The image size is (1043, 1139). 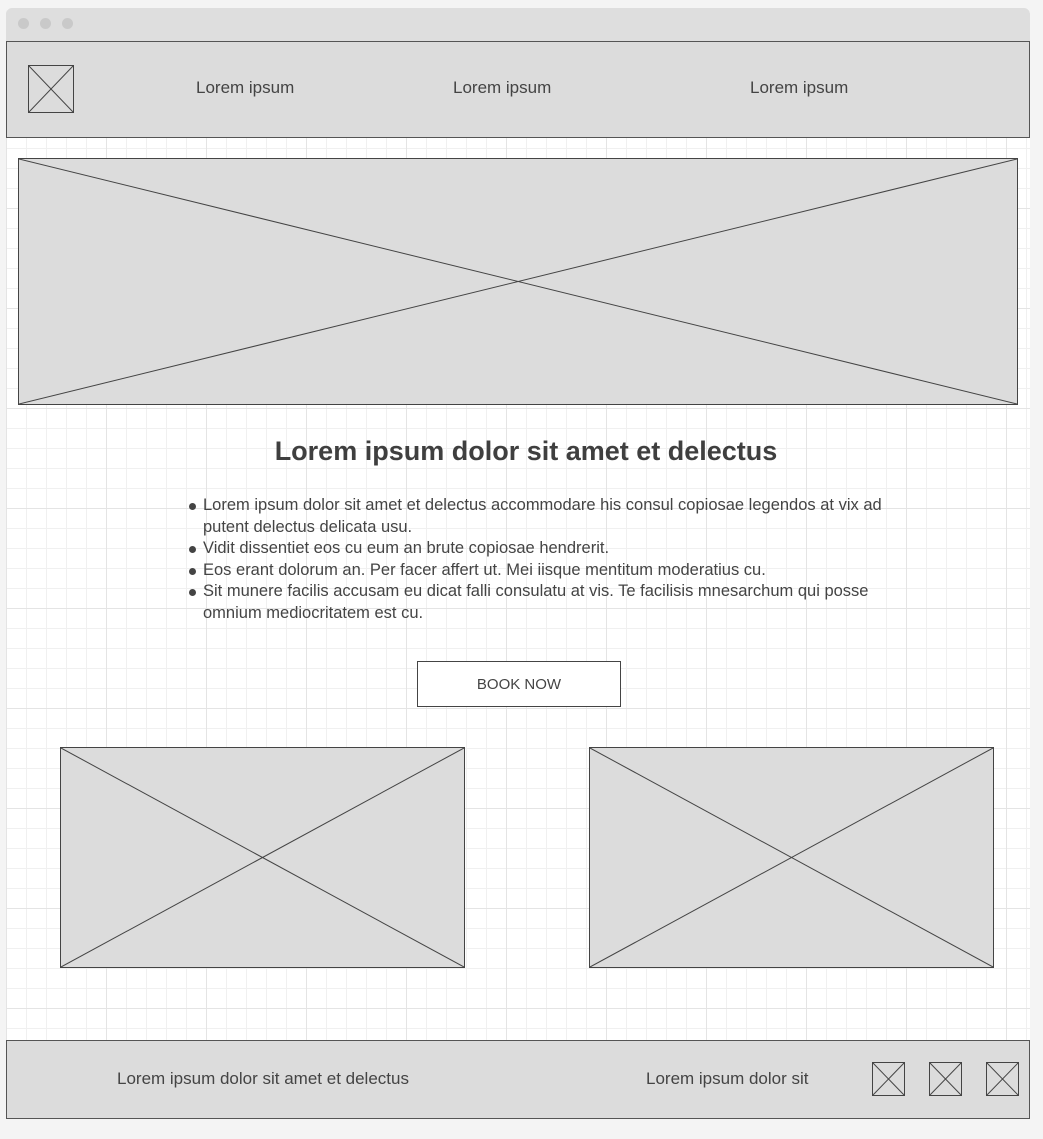 What do you see at coordinates (263, 1078) in the screenshot?
I see `footer-text-left: Lorem ipsum dolor sit amet et delectus` at bounding box center [263, 1078].